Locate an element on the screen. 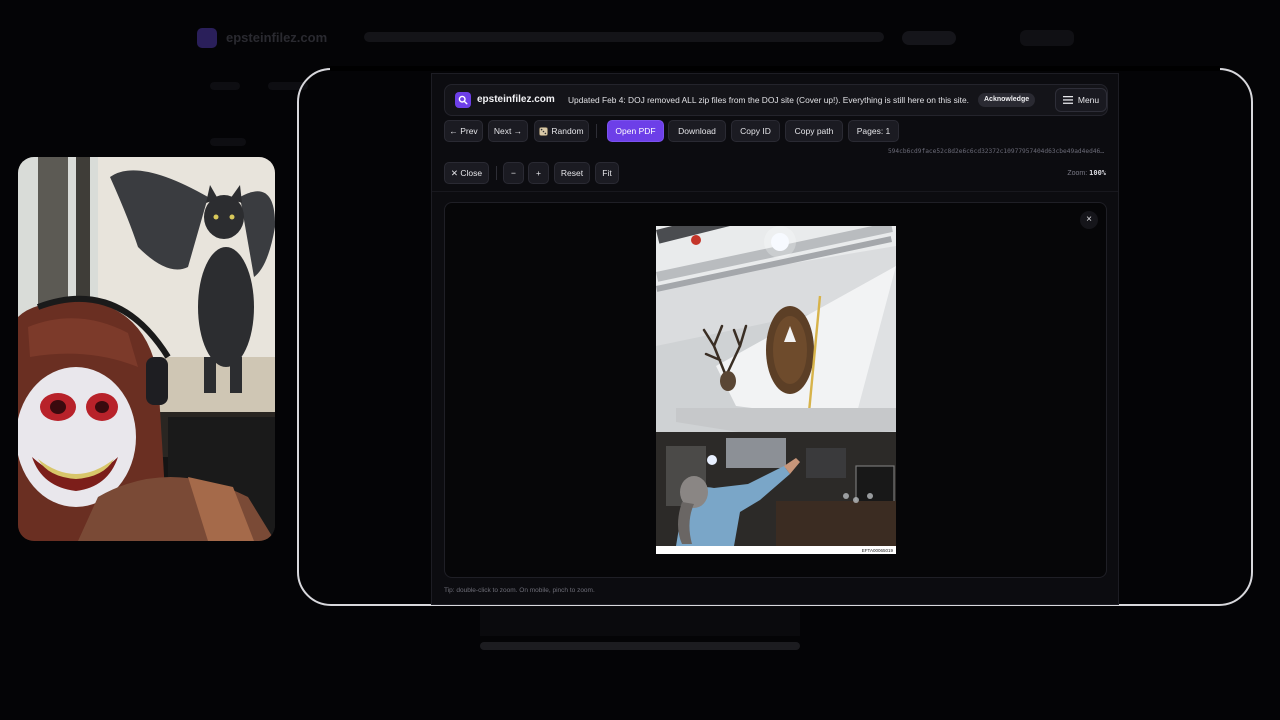 The image size is (1280, 720). background-nav-line is located at coordinates (225, 86).